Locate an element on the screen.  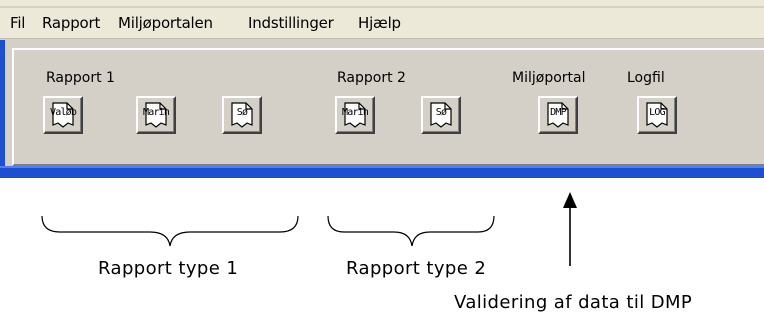
brace-type2 is located at coordinates (411, 231).